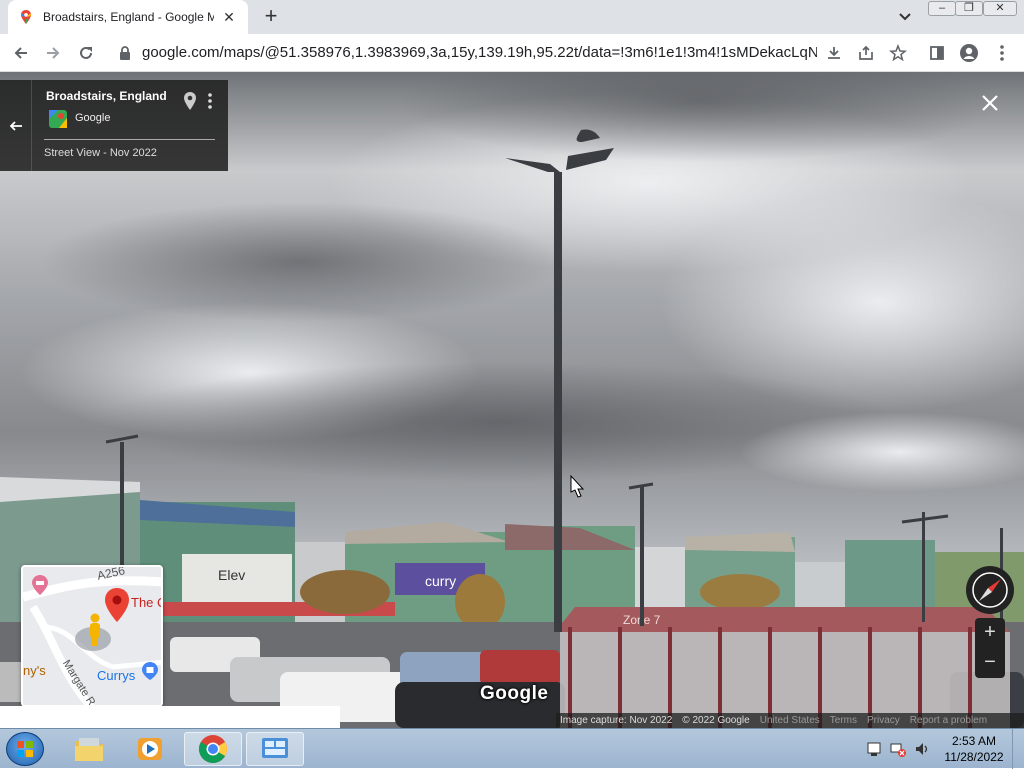 This screenshot has width=1024, height=770. Describe the element at coordinates (150, 671) in the screenshot. I see `shopping-bag-icon` at that location.